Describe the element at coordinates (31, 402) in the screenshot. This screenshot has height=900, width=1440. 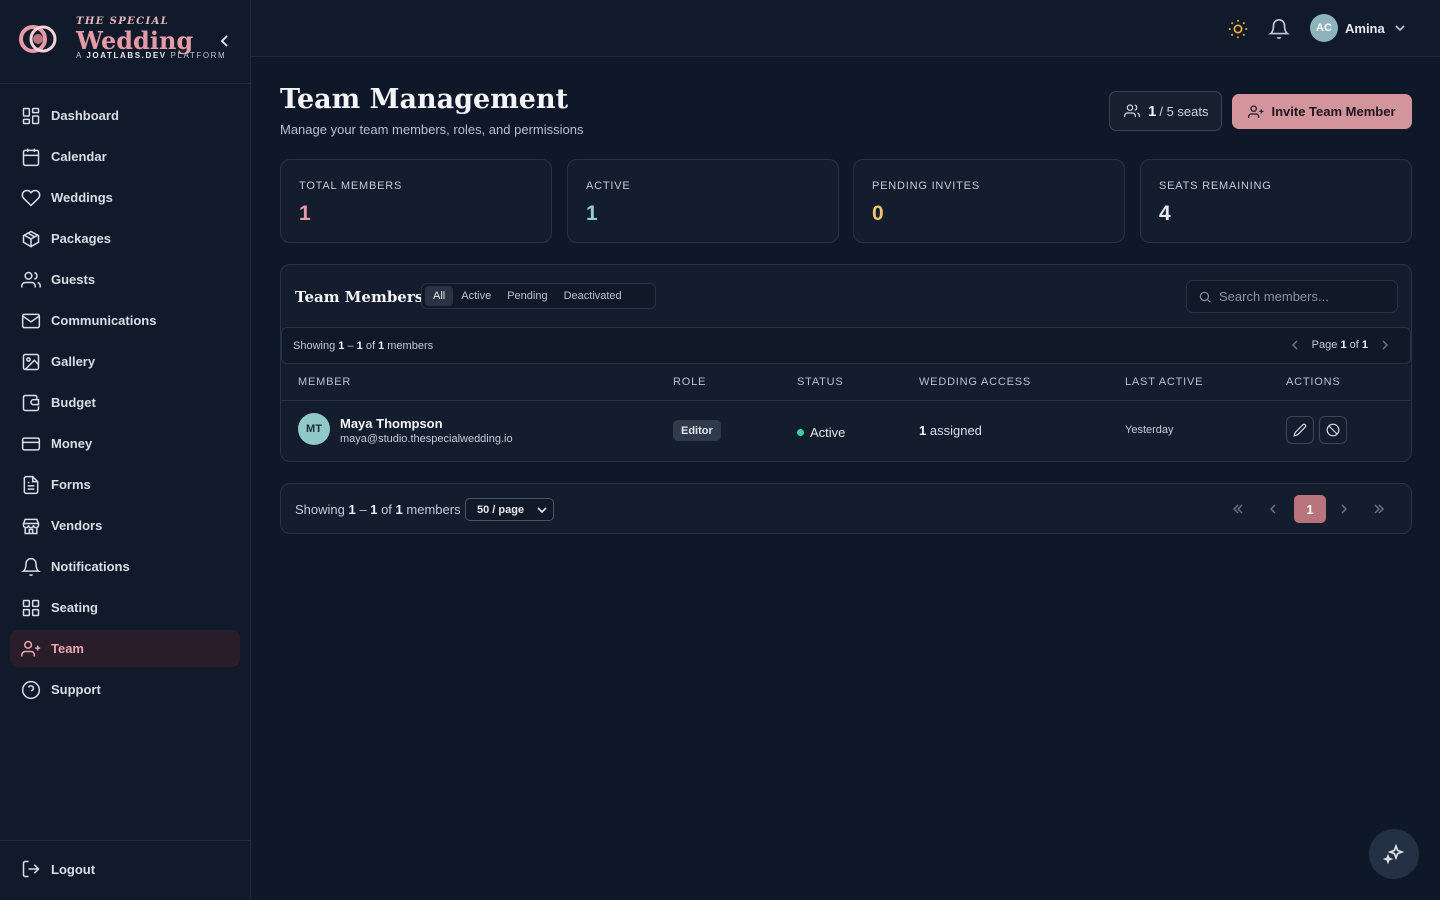
I see `wallet-icon` at that location.